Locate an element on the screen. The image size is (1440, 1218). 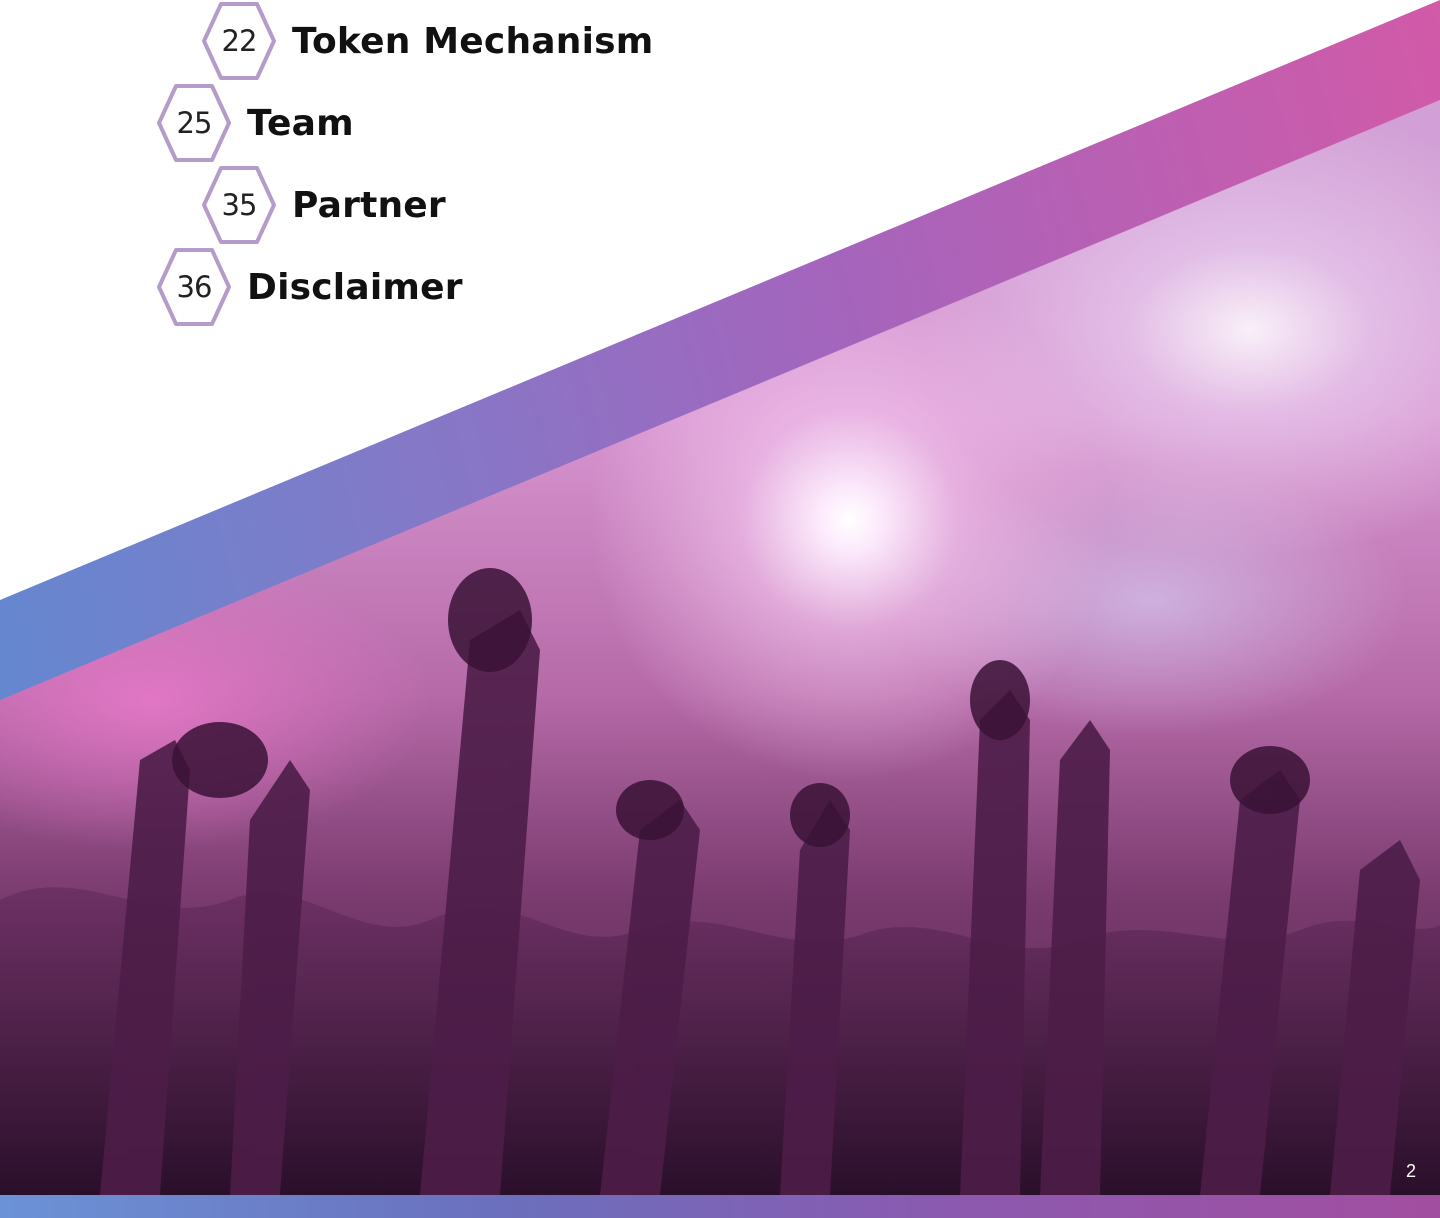
toc-title: Partner is located at coordinates (369, 205).